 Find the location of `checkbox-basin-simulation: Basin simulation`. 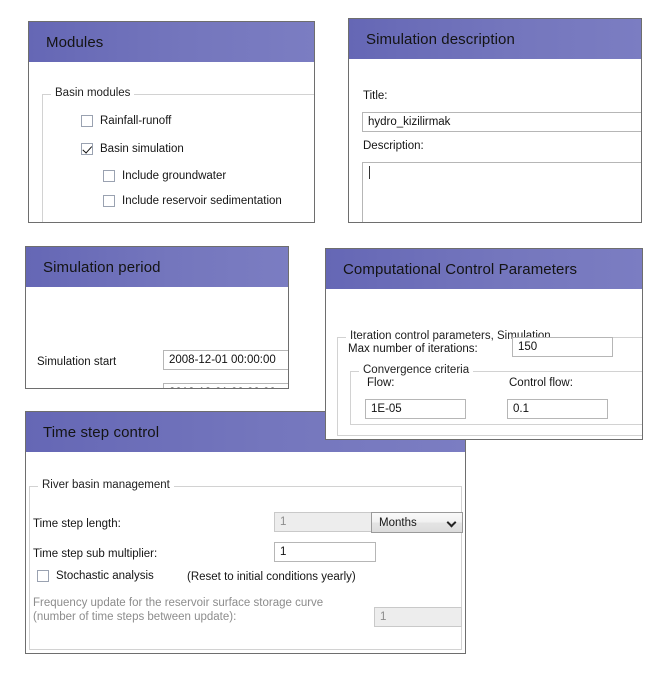

checkbox-basin-simulation: Basin simulation is located at coordinates (132, 149).